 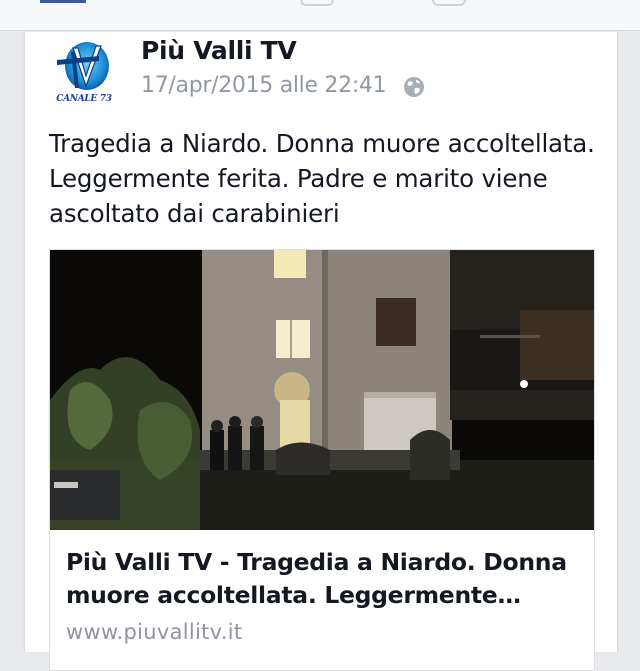 What do you see at coordinates (264, 85) in the screenshot?
I see `post-timestamp: 17/apr/2015 alle 22:41` at bounding box center [264, 85].